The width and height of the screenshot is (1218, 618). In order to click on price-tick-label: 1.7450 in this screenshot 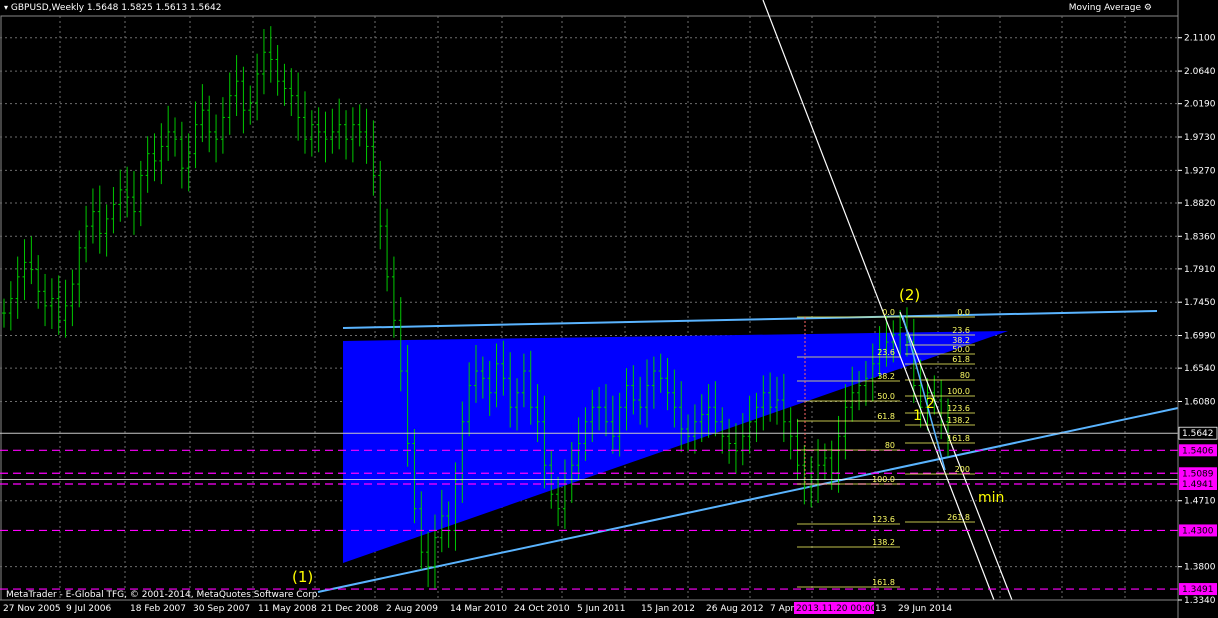, I will do `click(1200, 303)`.